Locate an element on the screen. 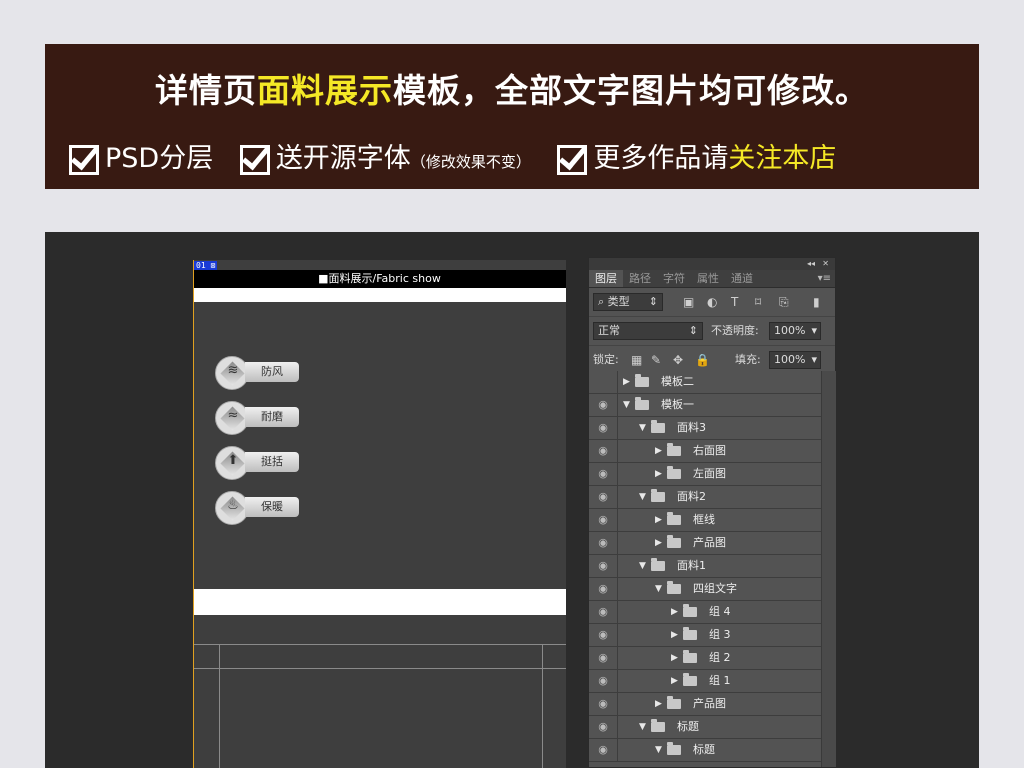  lock-position-move-icon: ✥ is located at coordinates (678, 360).